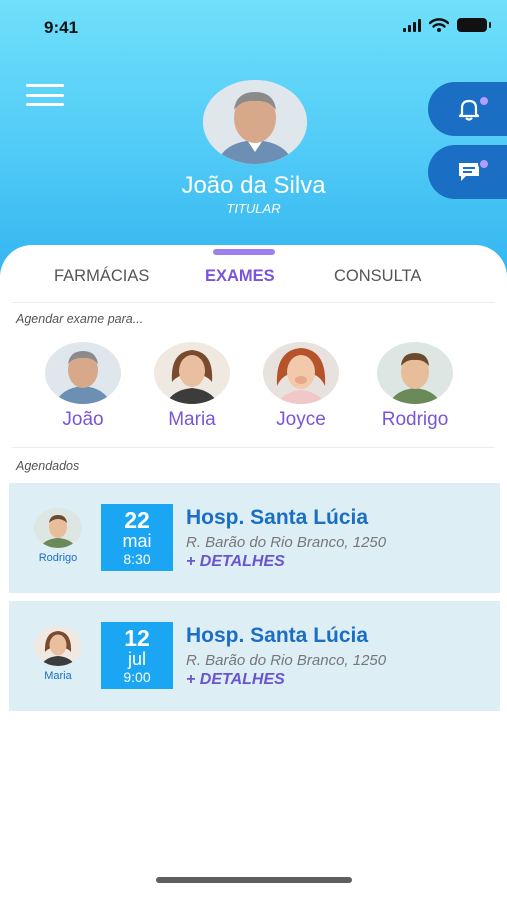 The image size is (507, 900). I want to click on member-name: João, so click(83, 419).